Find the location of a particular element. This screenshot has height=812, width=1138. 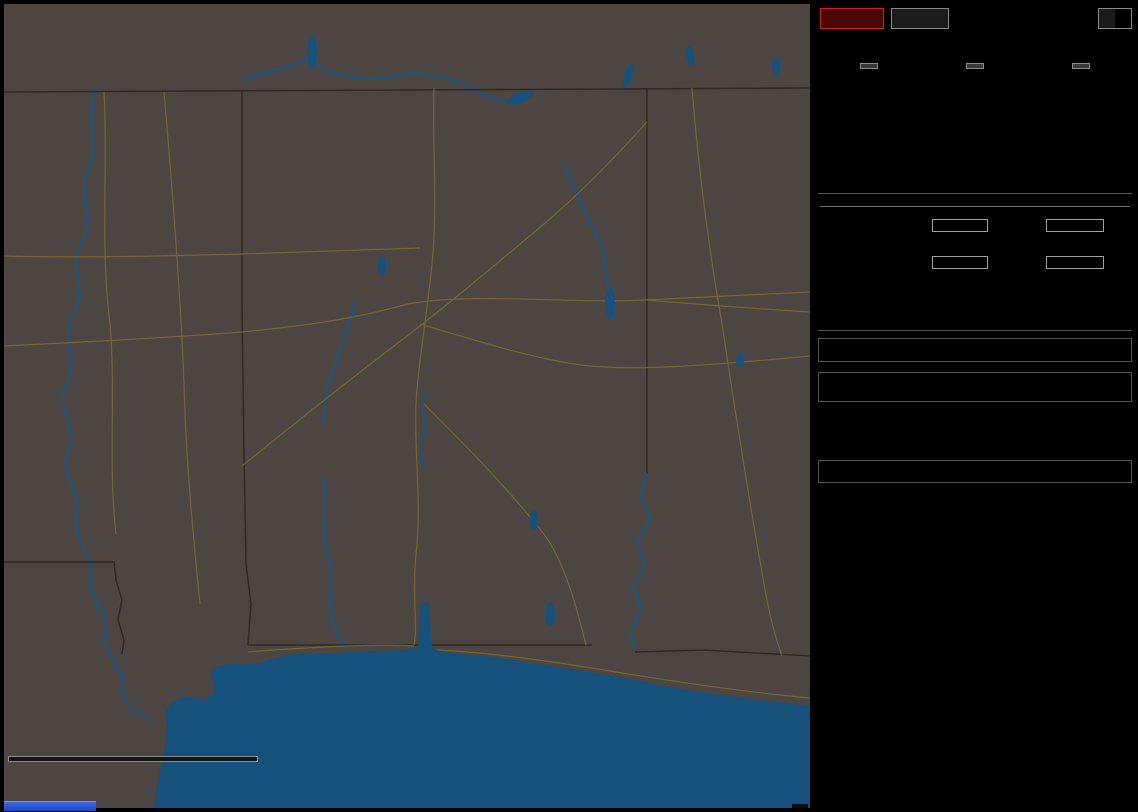

close-per-min-label is located at coordinates (975, 66).